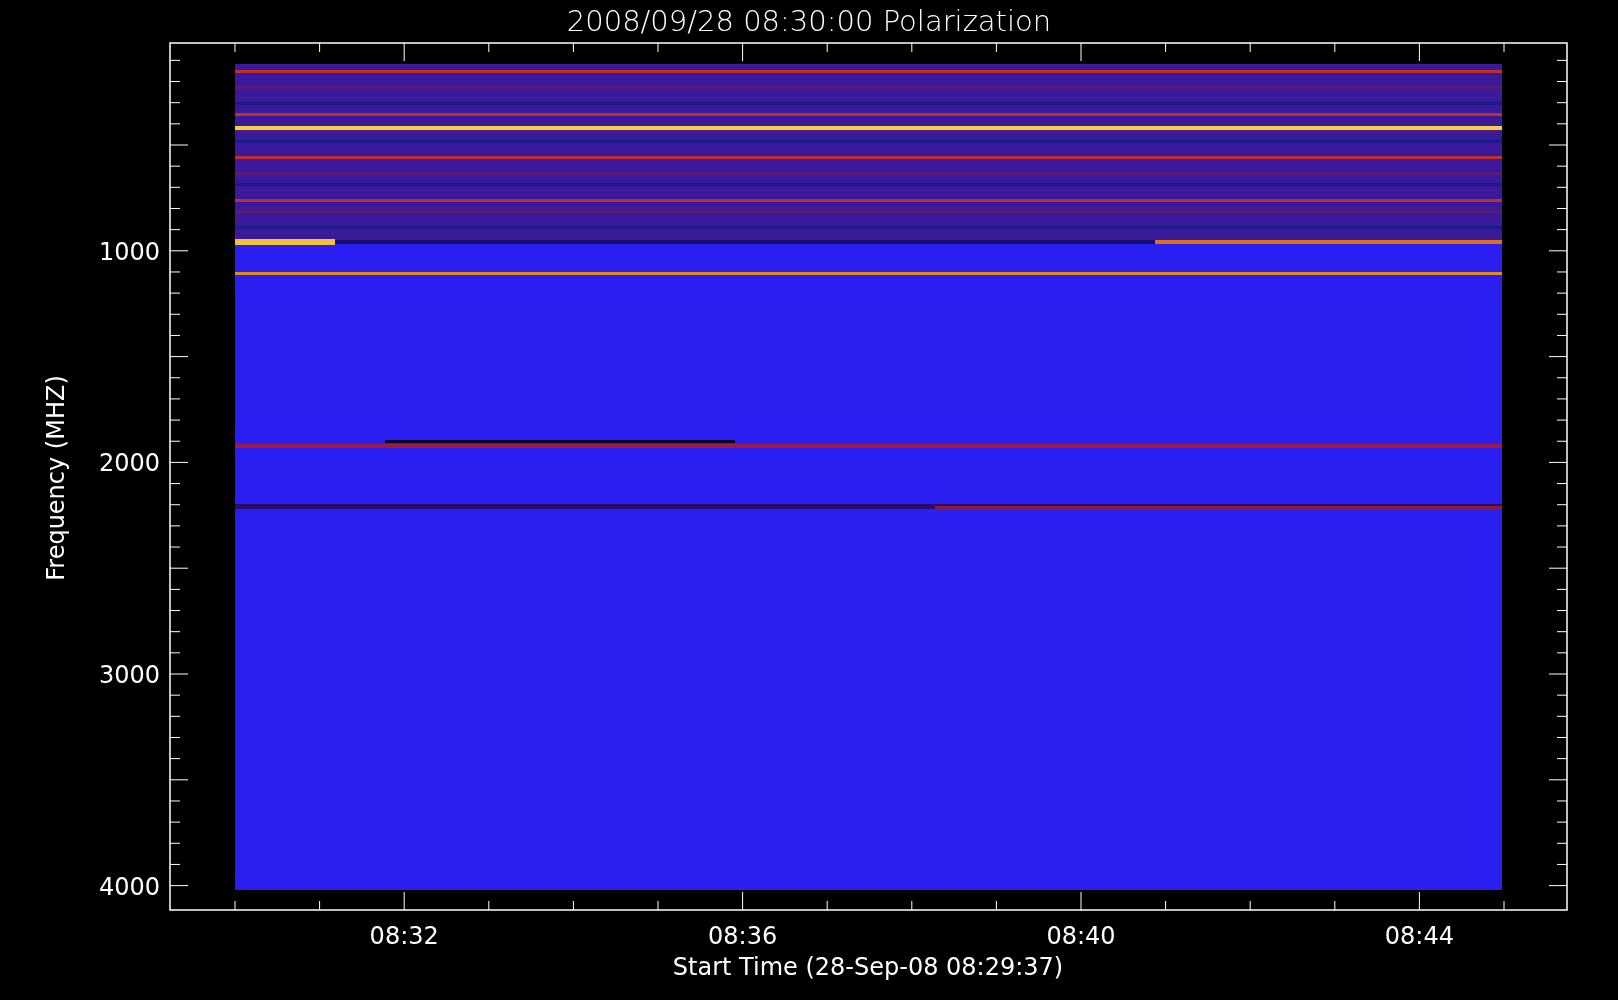 The image size is (1618, 1000). Describe the element at coordinates (129, 886) in the screenshot. I see `y-tick-label: 4000` at that location.